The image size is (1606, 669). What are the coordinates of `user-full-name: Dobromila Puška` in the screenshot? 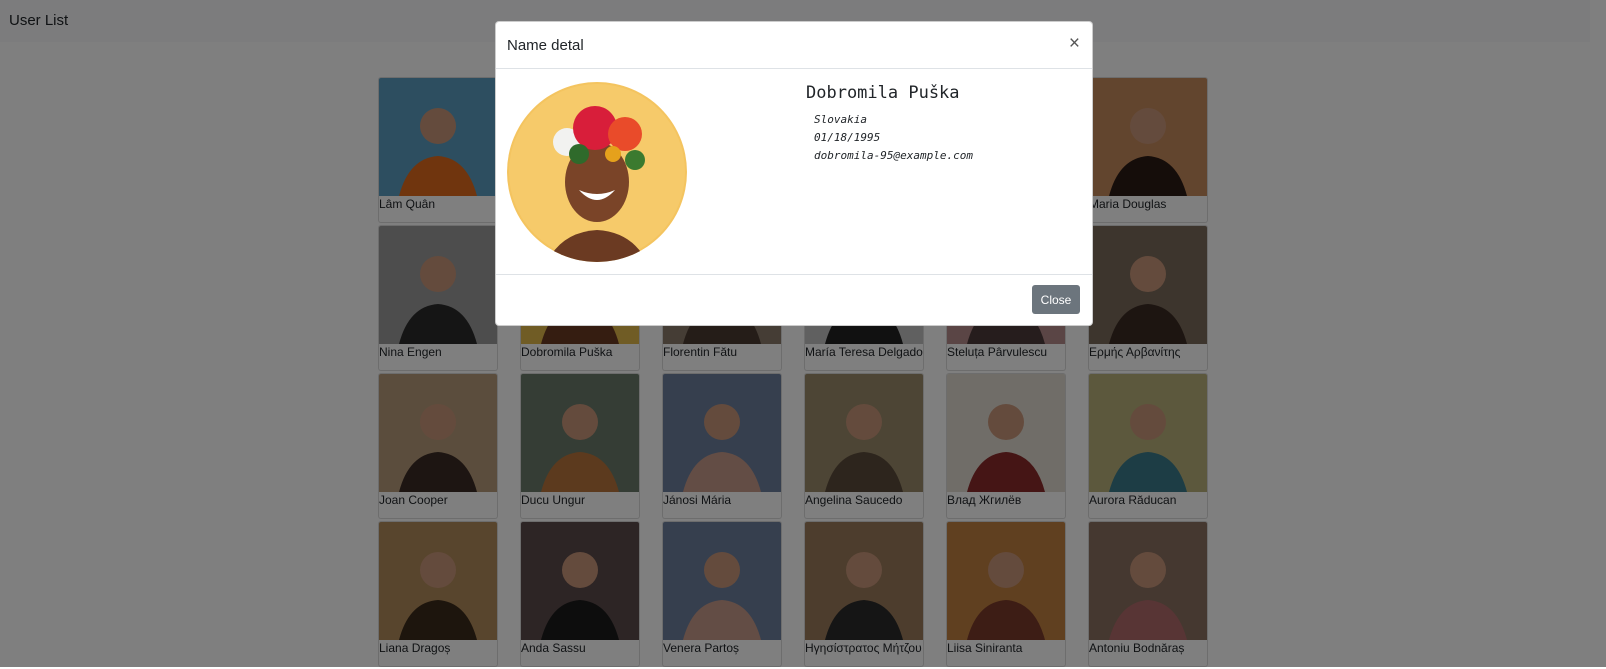 It's located at (883, 93).